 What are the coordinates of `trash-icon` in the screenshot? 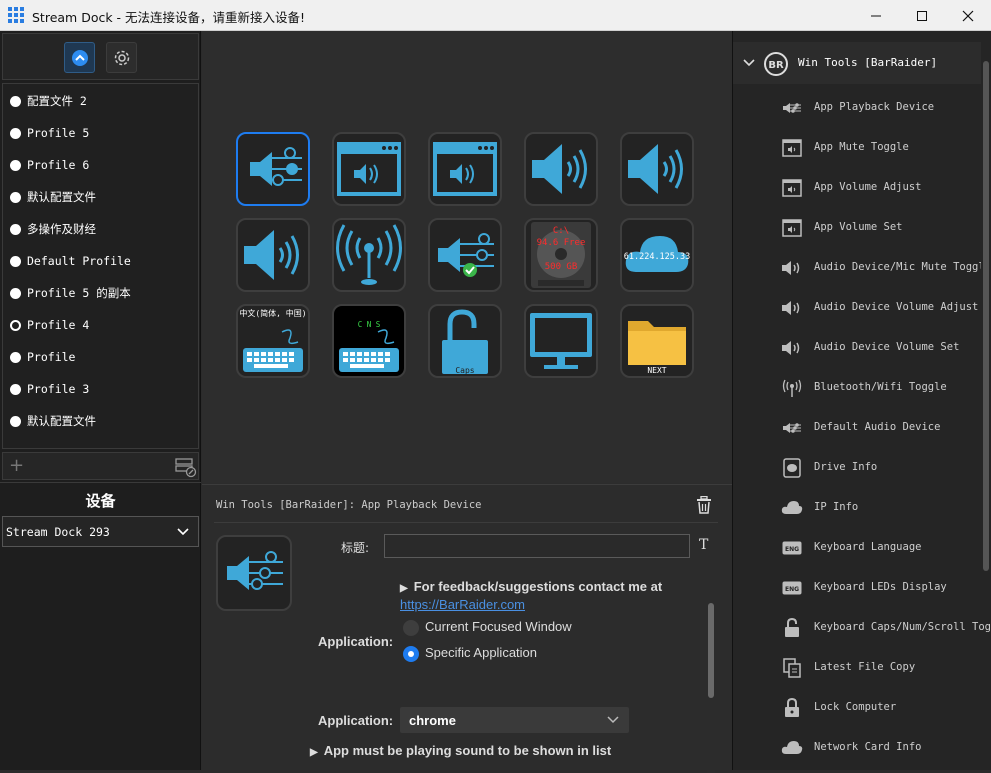 It's located at (704, 504).